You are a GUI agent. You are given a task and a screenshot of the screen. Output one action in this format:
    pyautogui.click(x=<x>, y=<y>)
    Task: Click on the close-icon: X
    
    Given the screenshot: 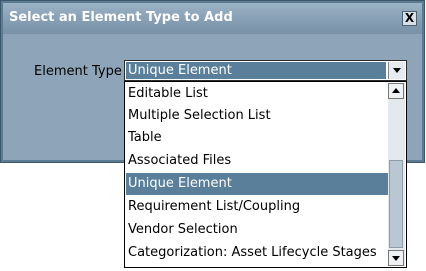 What is the action you would take?
    pyautogui.click(x=409, y=18)
    